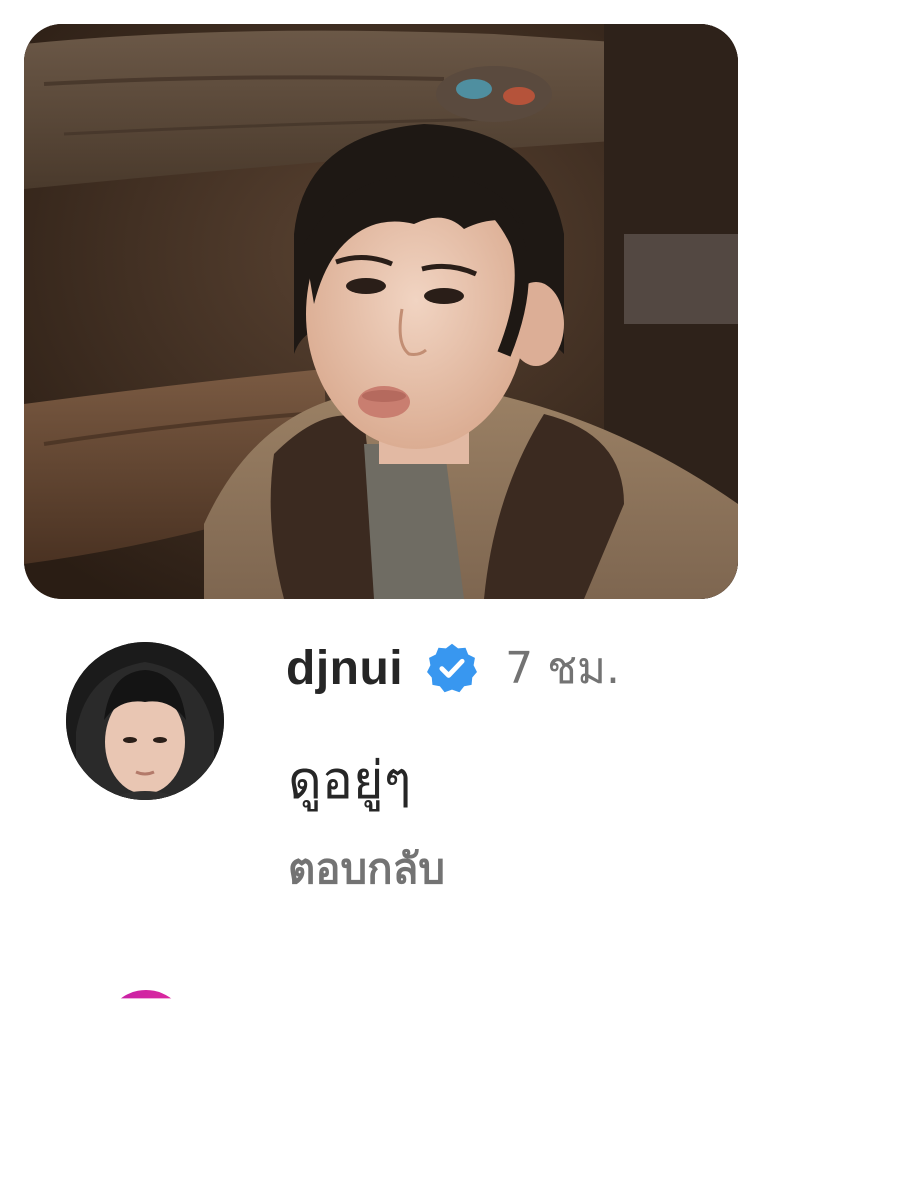  I want to click on reply-button: ตอบกลับ, so click(366, 869).